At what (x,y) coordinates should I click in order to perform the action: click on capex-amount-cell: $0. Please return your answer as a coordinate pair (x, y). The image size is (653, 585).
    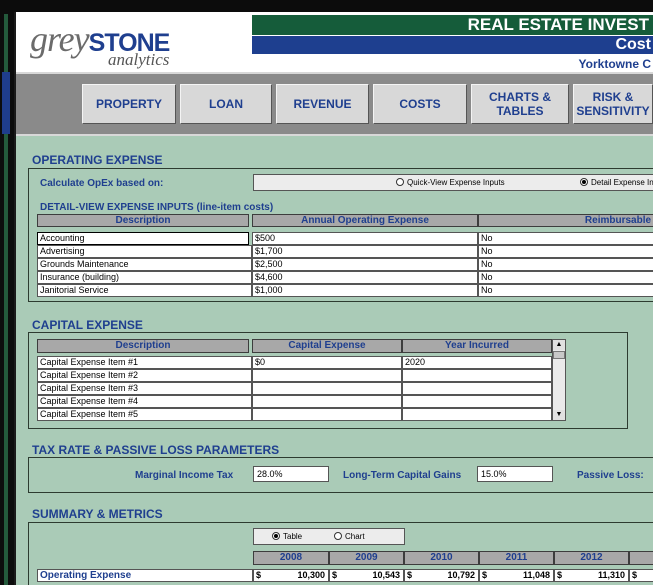
    Looking at the image, I should click on (327, 362).